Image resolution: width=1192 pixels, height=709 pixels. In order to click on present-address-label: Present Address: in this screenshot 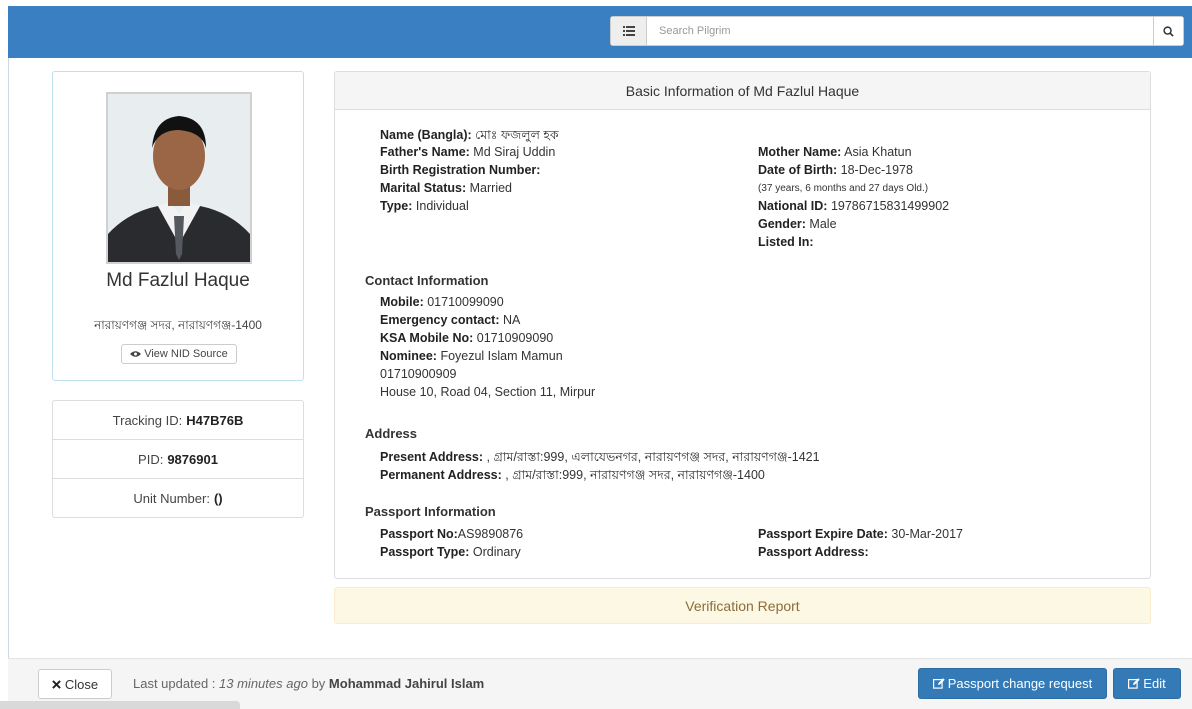, I will do `click(432, 457)`.